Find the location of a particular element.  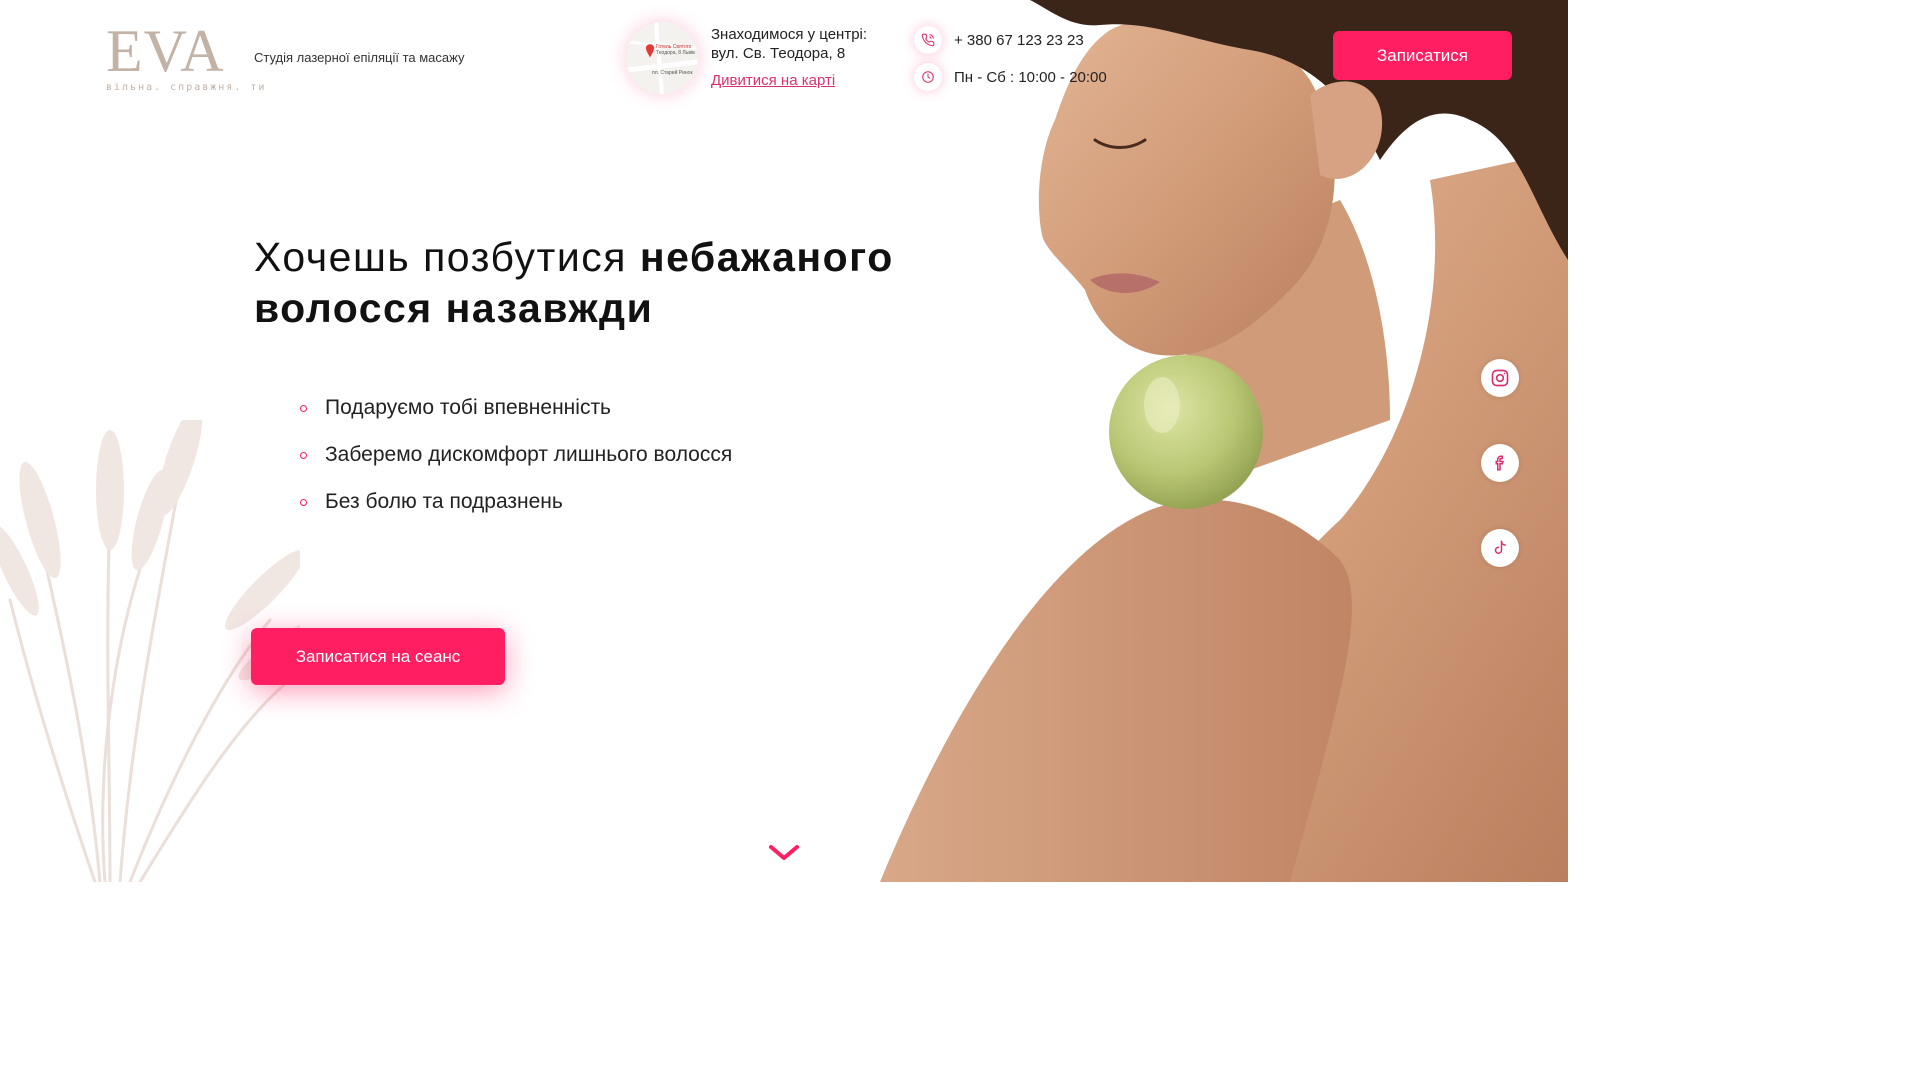

benefit-item: Заберемо дискомфорт лишнього волосся is located at coordinates (516, 455).